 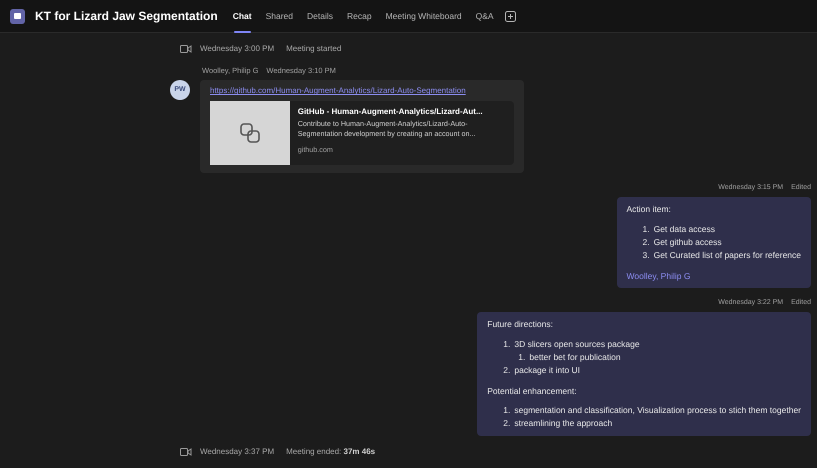 I want to click on tab: Recap, so click(x=359, y=16).